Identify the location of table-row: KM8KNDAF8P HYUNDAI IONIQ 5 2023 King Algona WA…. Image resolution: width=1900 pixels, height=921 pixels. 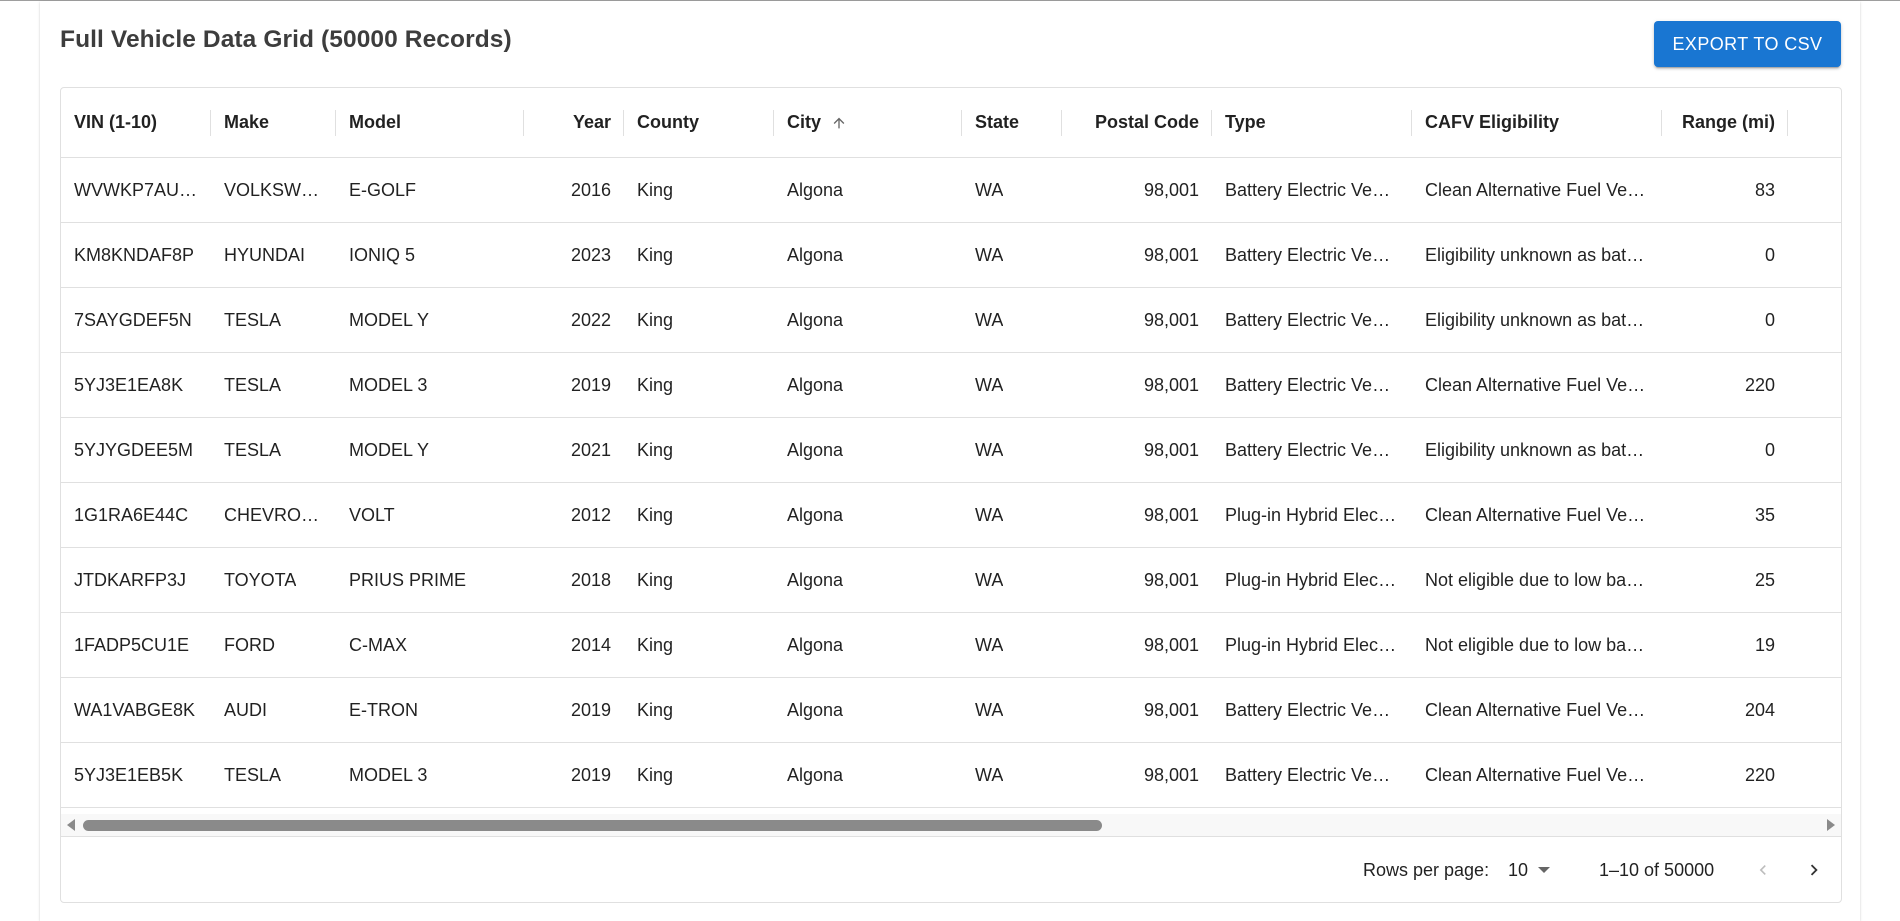
(951, 255).